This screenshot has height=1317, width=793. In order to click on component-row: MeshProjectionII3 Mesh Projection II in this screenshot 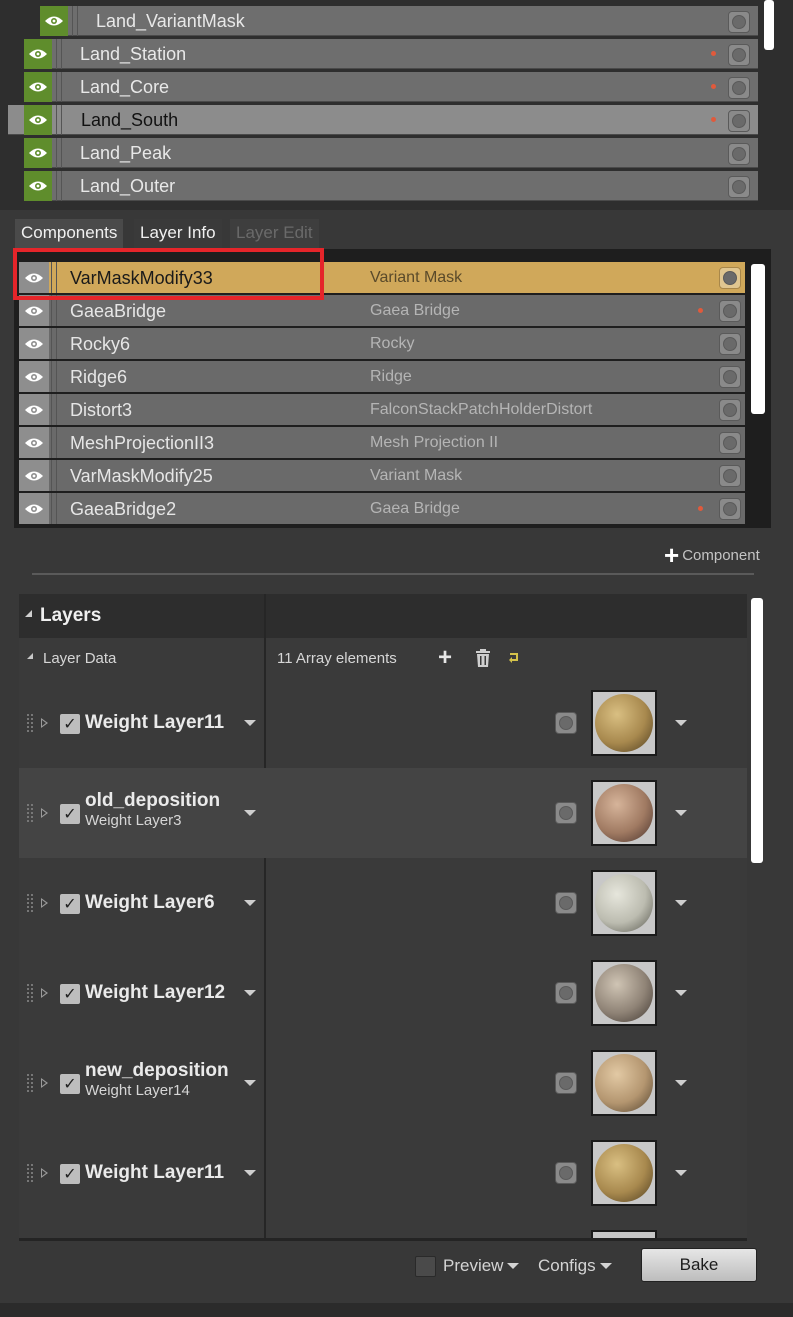, I will do `click(382, 442)`.